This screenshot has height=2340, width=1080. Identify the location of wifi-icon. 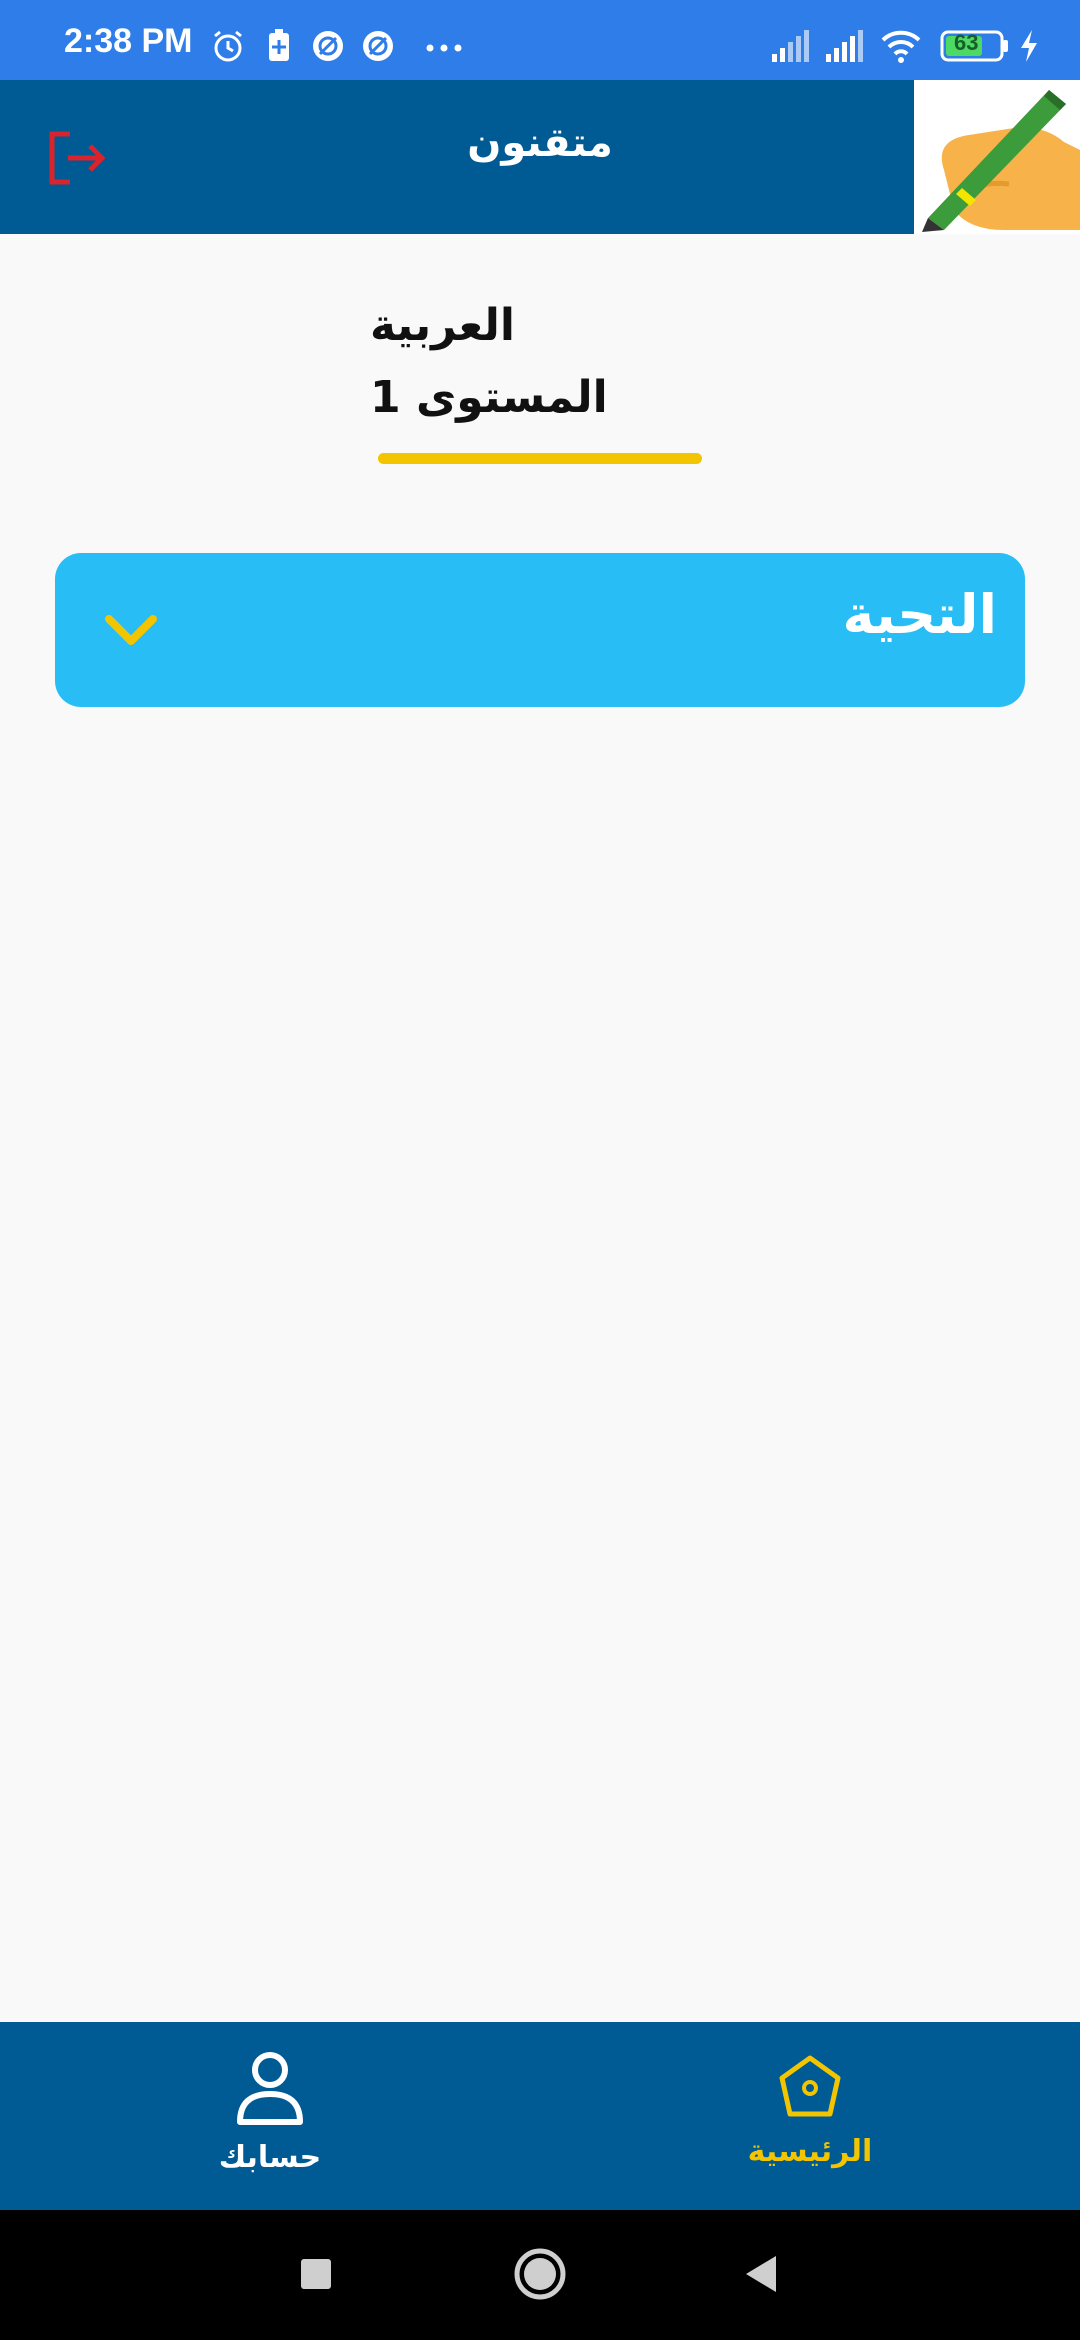
(901, 46).